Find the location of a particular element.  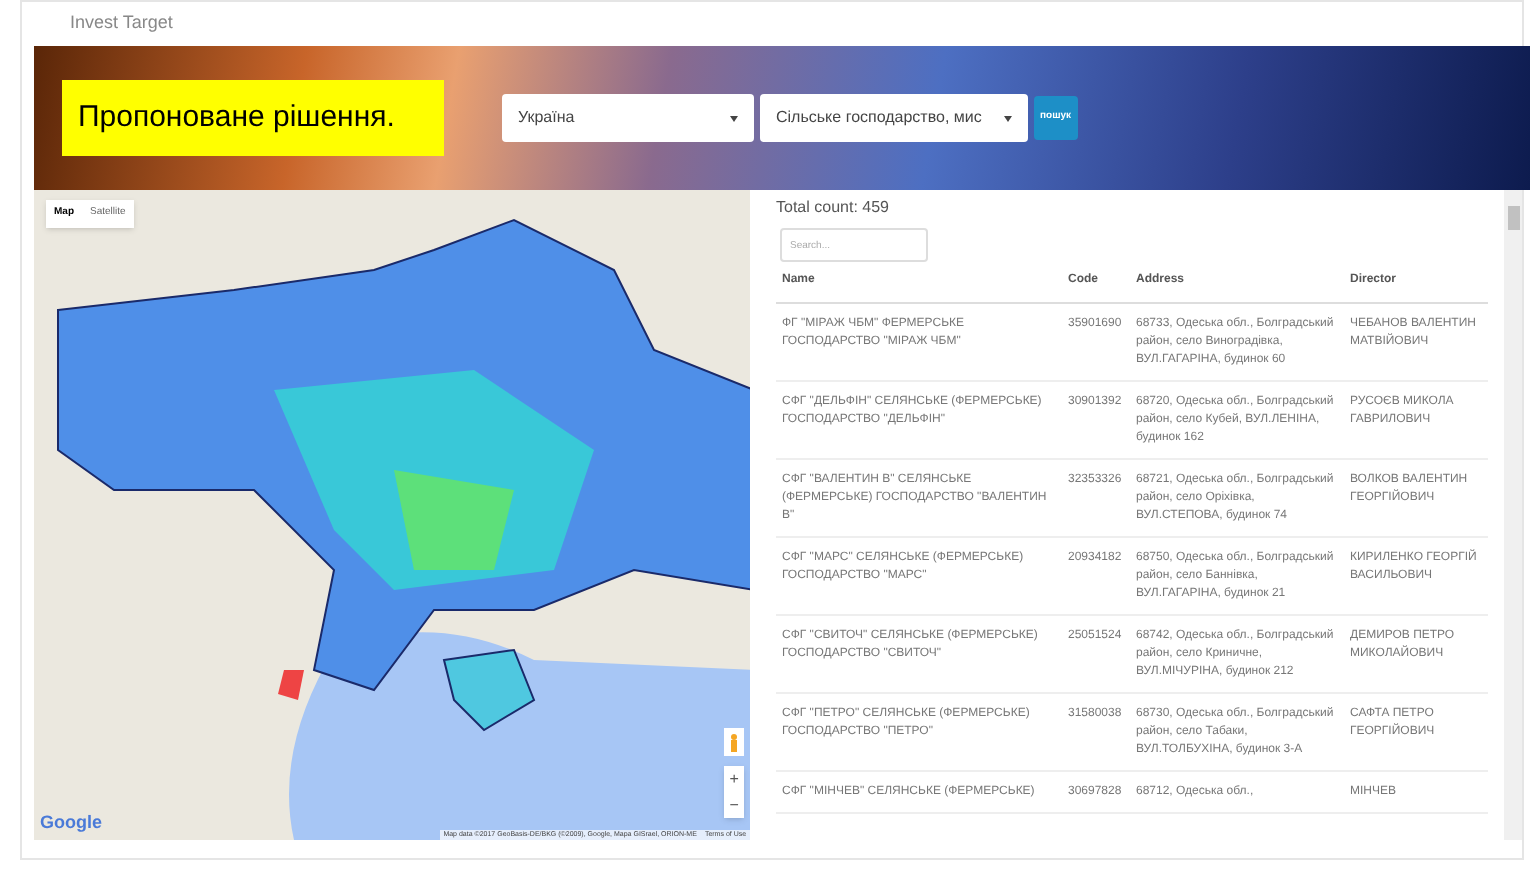

zoom-out-button: − is located at coordinates (734, 805).